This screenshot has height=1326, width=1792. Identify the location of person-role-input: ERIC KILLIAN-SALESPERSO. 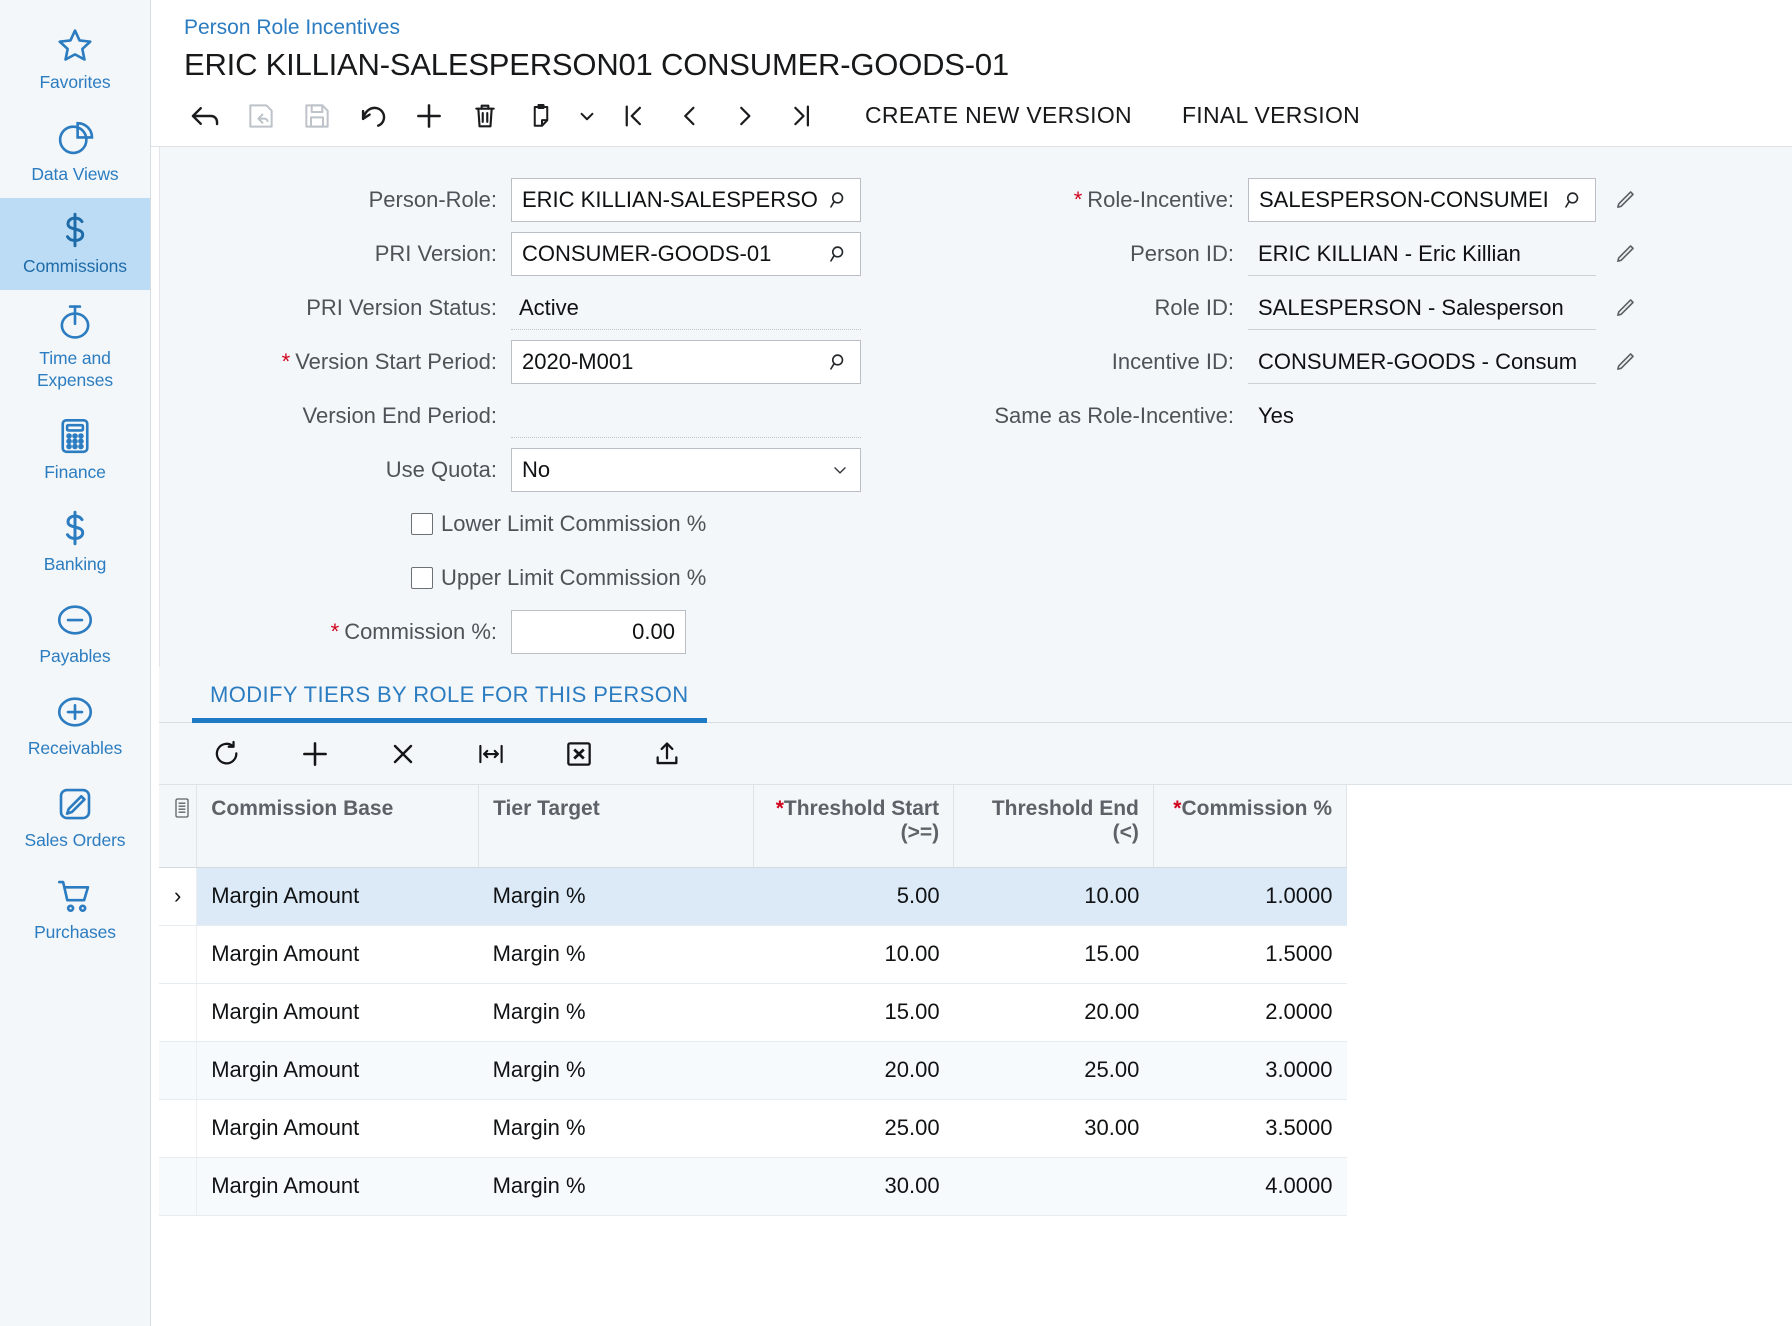
(686, 200).